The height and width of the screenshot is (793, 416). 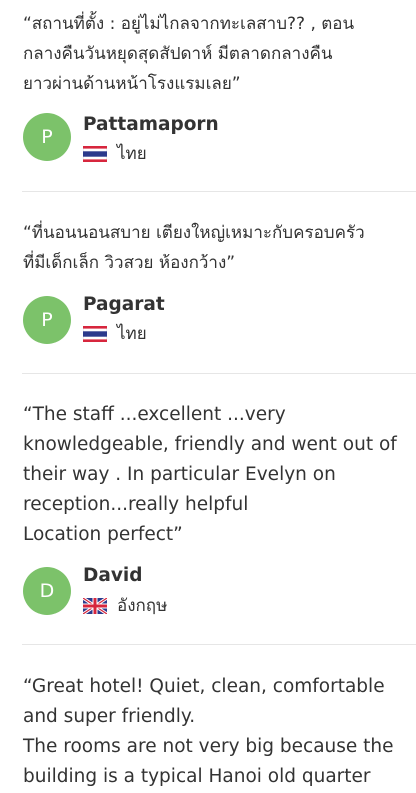 I want to click on review-quote-line: Location perfect”, so click(x=103, y=534).